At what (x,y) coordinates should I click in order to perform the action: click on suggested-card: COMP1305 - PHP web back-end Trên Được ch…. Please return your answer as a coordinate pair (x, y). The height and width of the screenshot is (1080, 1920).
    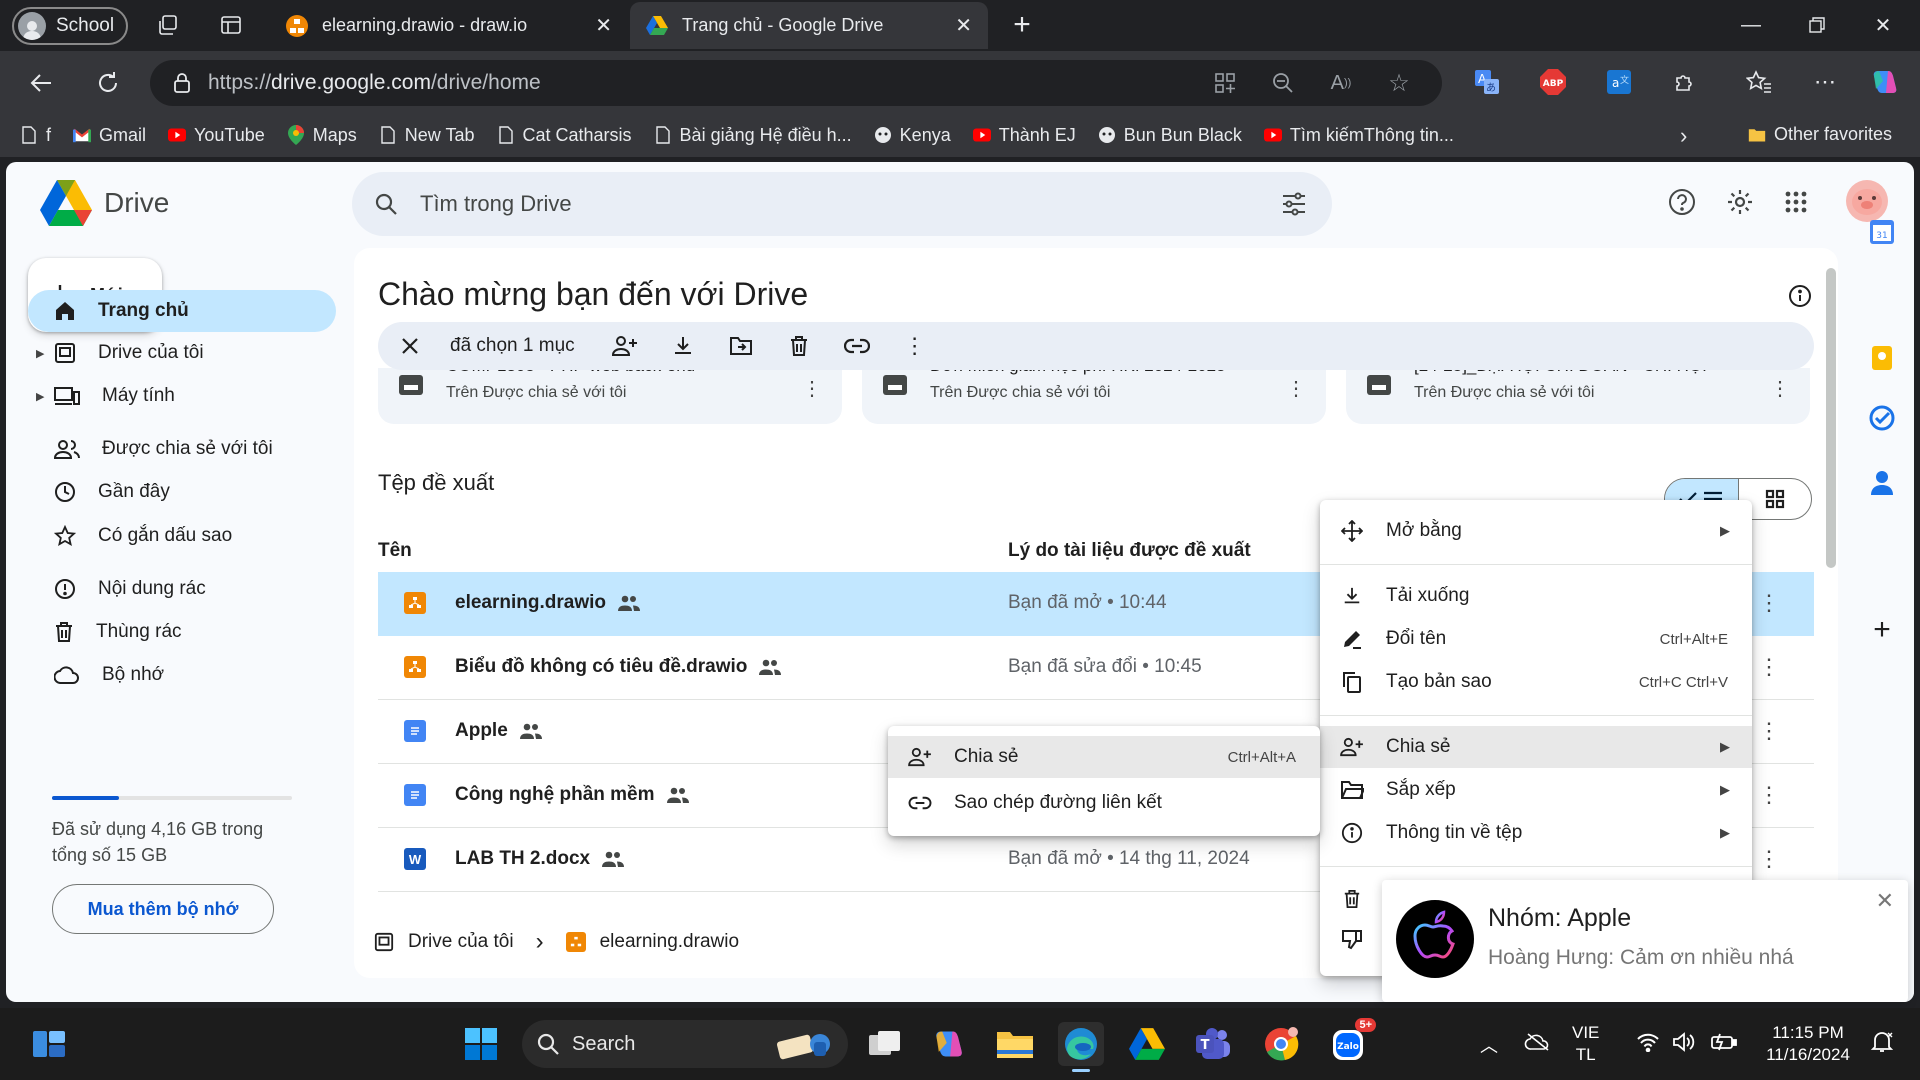
    Looking at the image, I should click on (610, 390).